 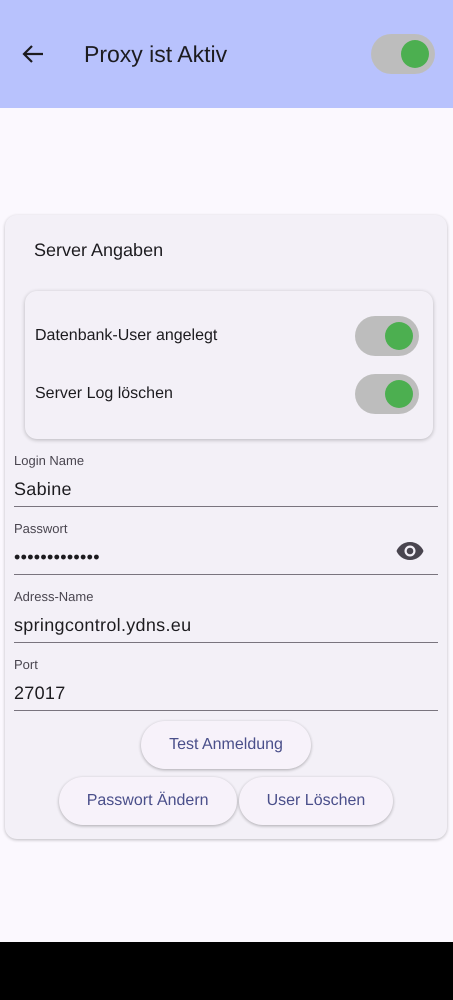 I want to click on switch-label: Server Log löschen, so click(x=104, y=394).